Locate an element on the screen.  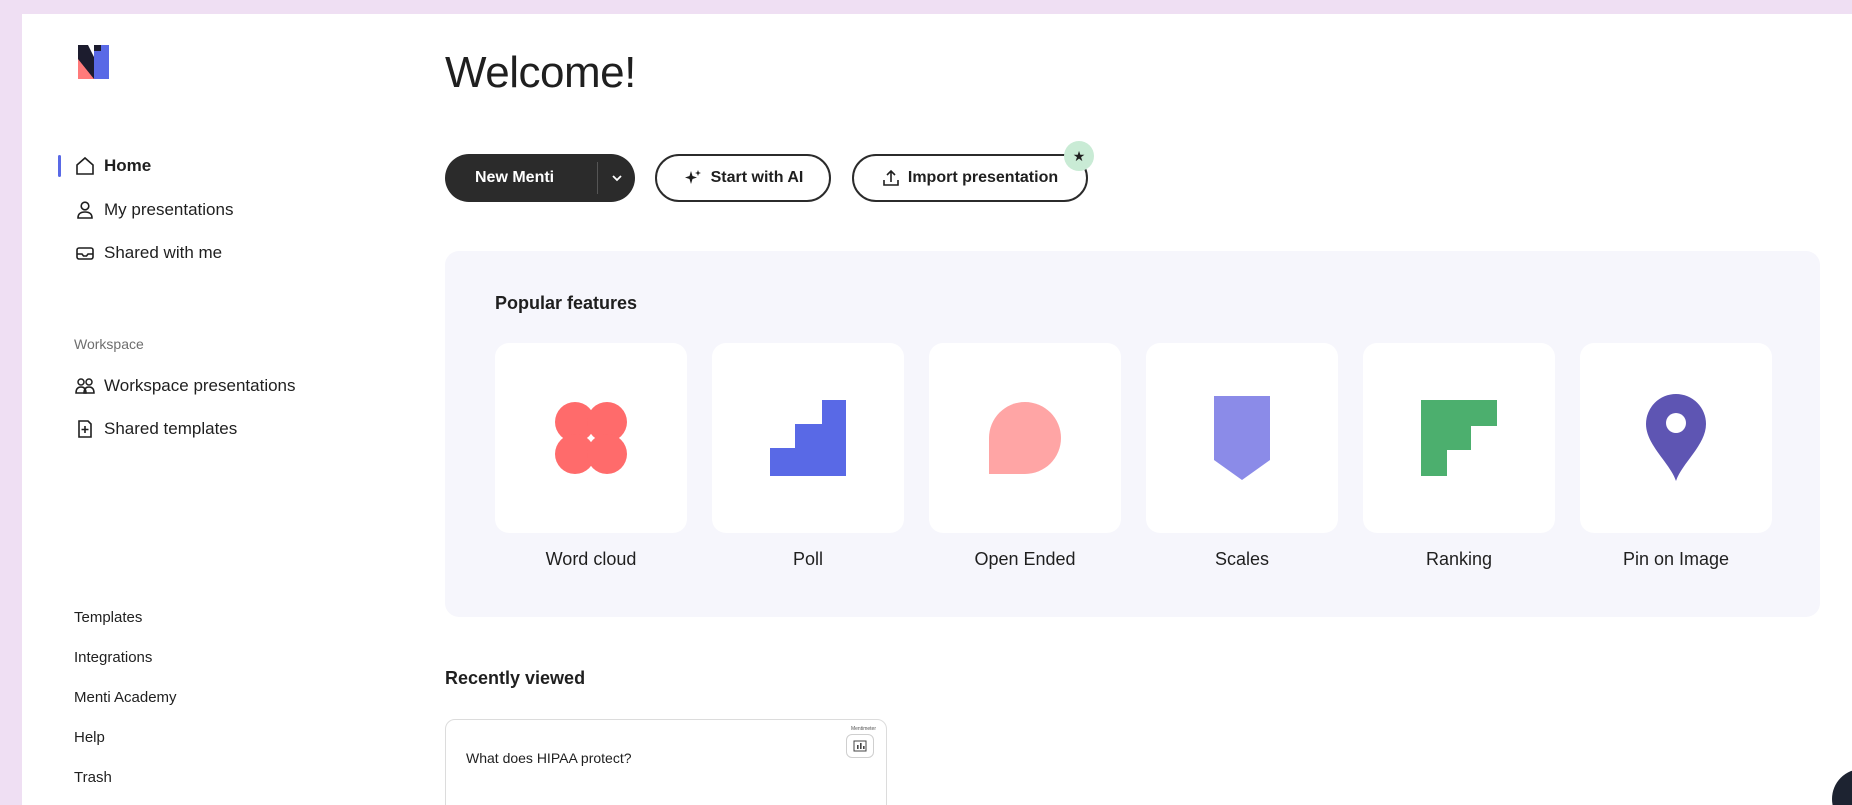
feature-card-ranking: Ranking is located at coordinates (1459, 456).